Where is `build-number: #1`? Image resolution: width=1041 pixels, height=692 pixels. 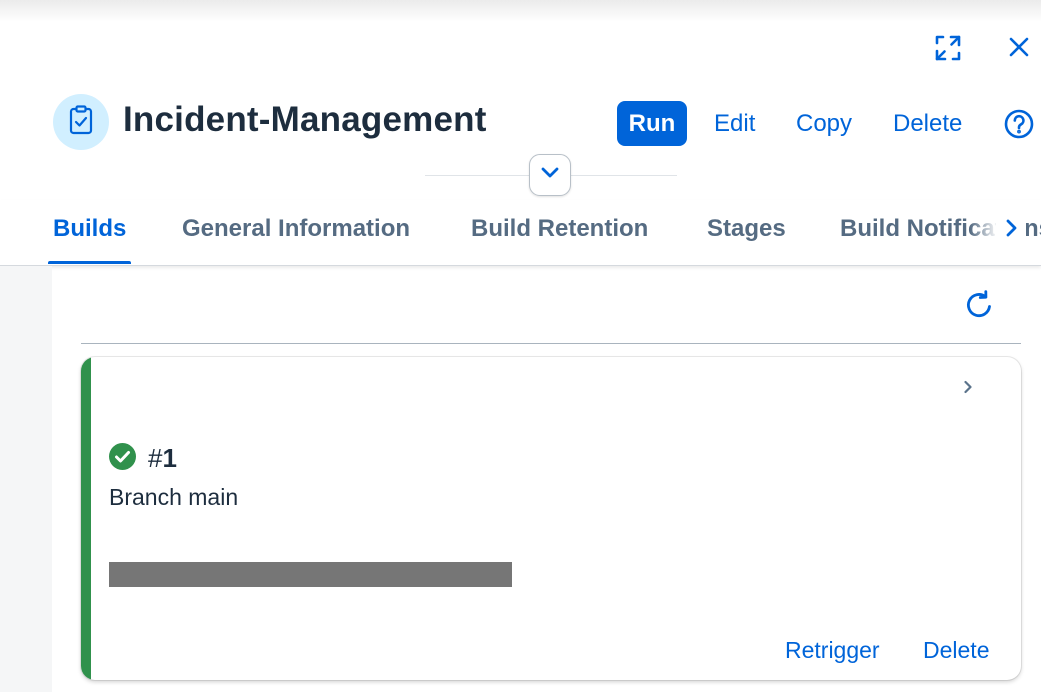
build-number: #1 is located at coordinates (162, 458).